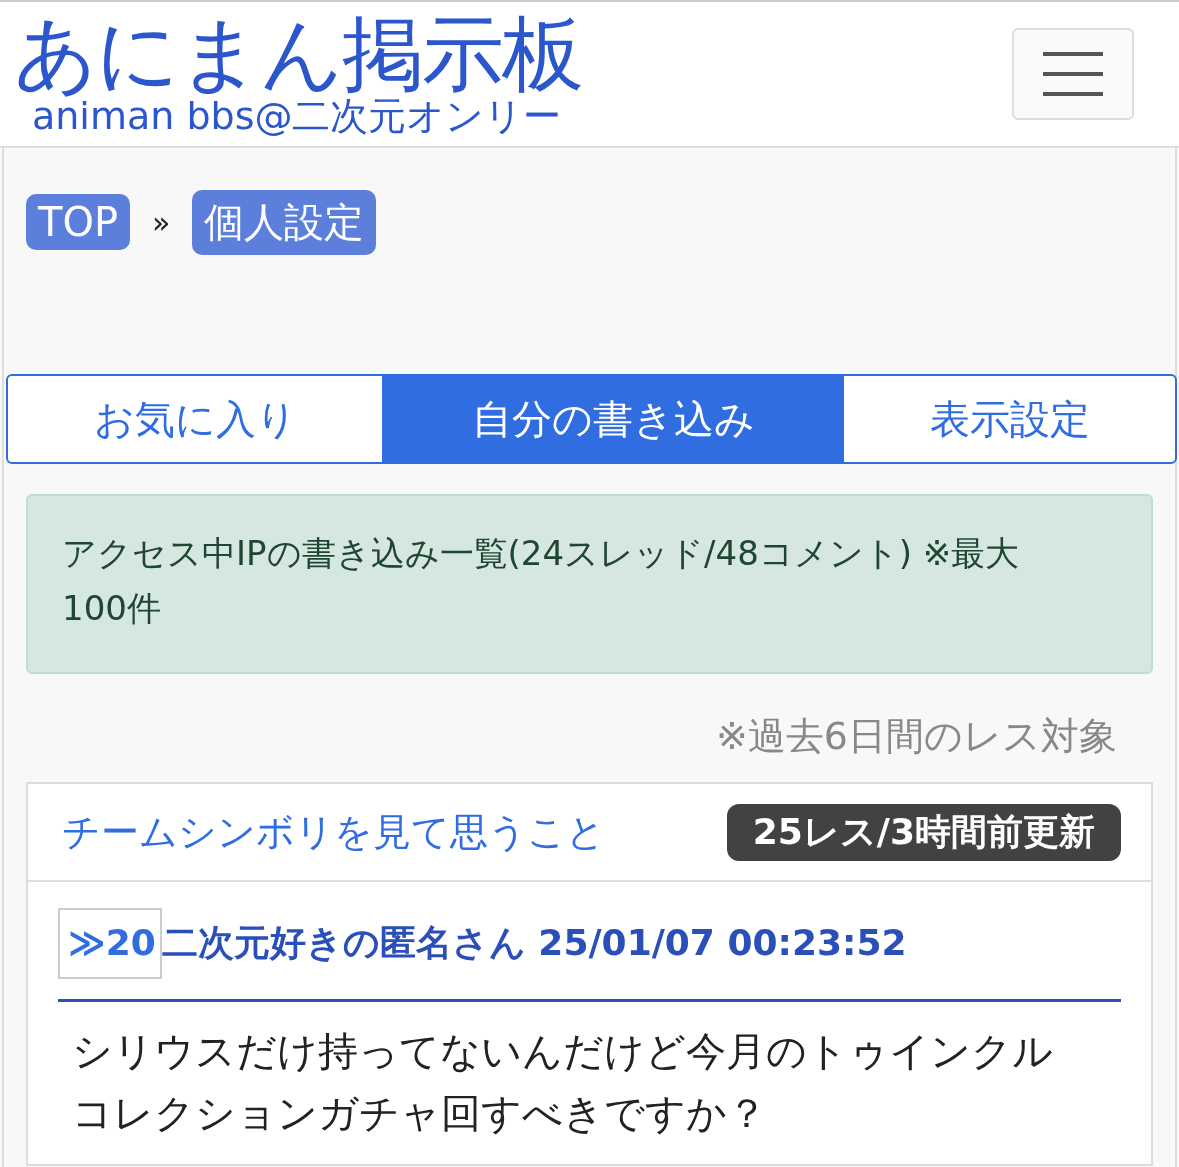 Image resolution: width=1179 pixels, height=1167 pixels. Describe the element at coordinates (916, 736) in the screenshot. I see `note-text: ※過去6日間のレス対象` at that location.